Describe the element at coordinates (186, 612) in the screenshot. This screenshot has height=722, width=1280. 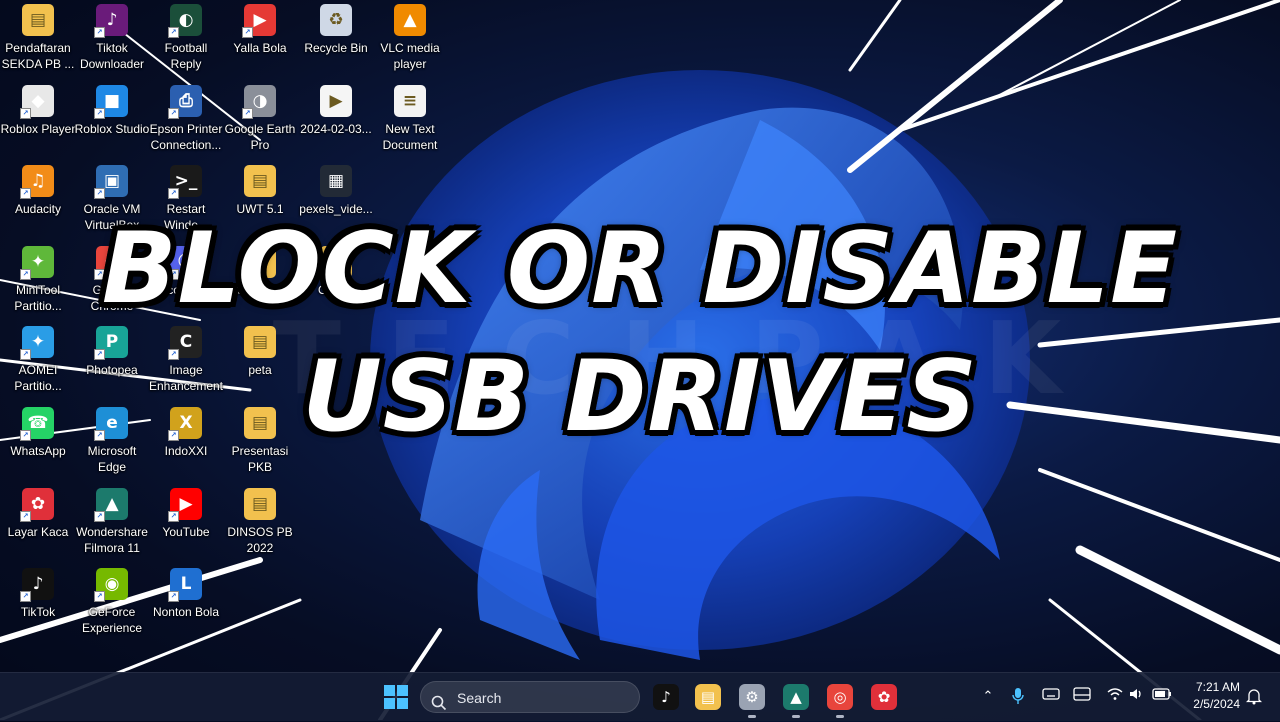
I see `desktop-icon-label: Nonton Bola` at that location.